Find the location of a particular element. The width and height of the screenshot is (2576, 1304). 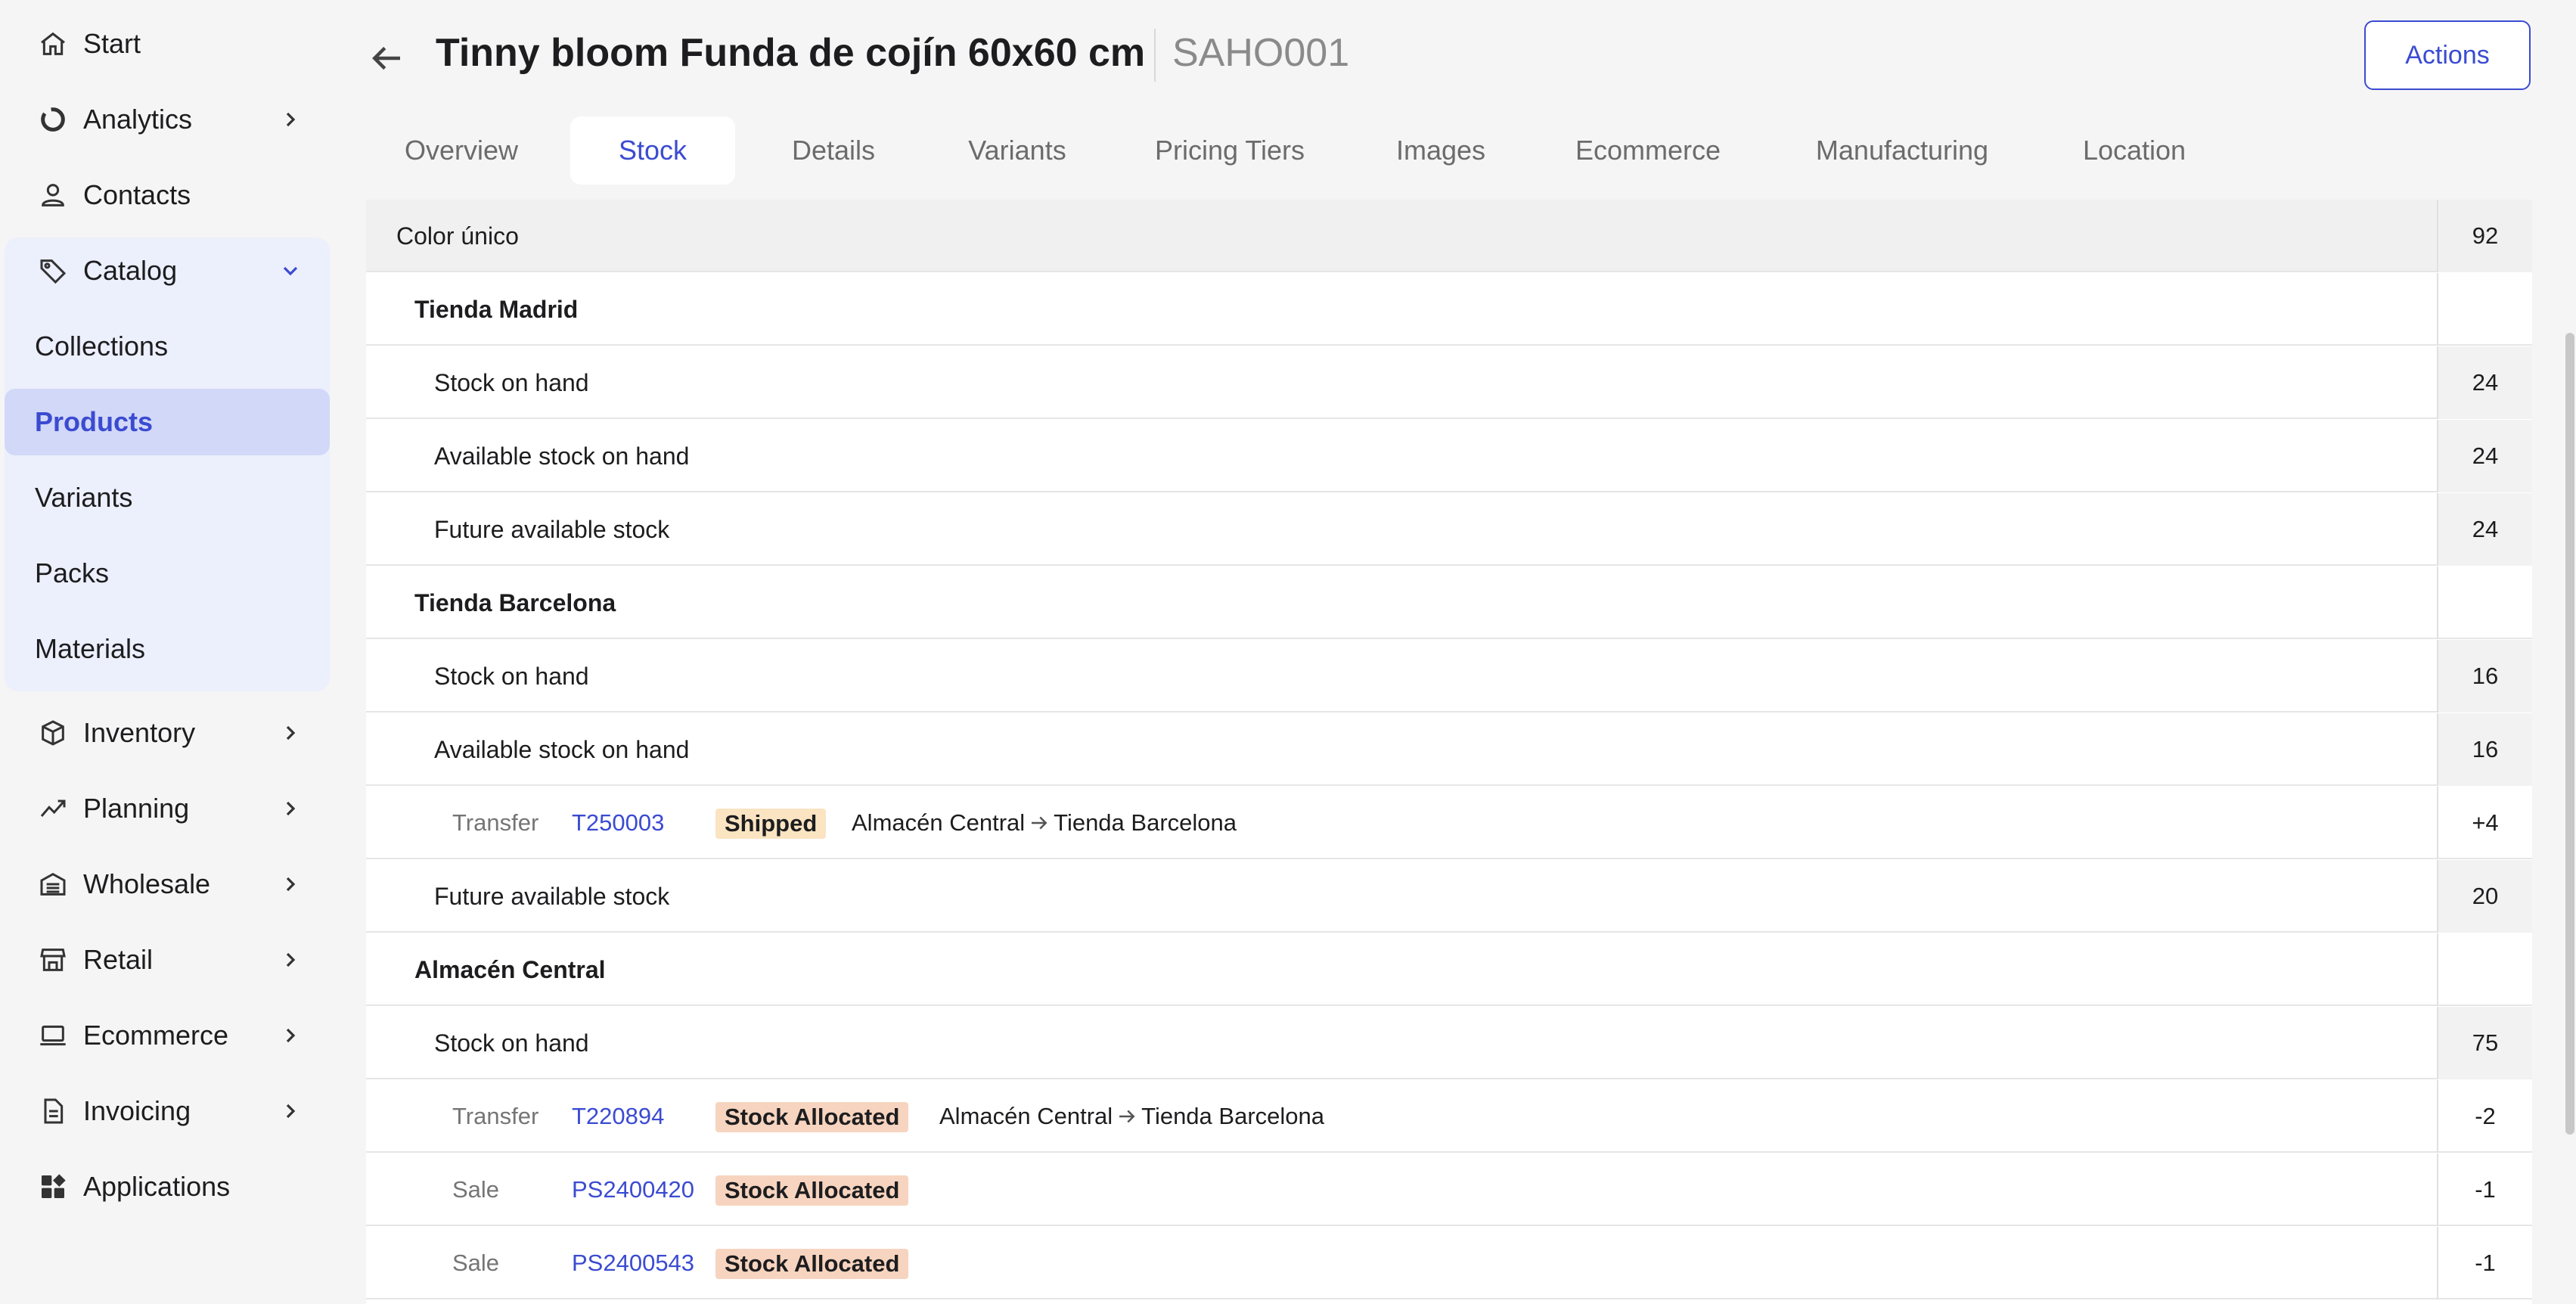

sidebar-item-variants: Variants is located at coordinates (167, 497).